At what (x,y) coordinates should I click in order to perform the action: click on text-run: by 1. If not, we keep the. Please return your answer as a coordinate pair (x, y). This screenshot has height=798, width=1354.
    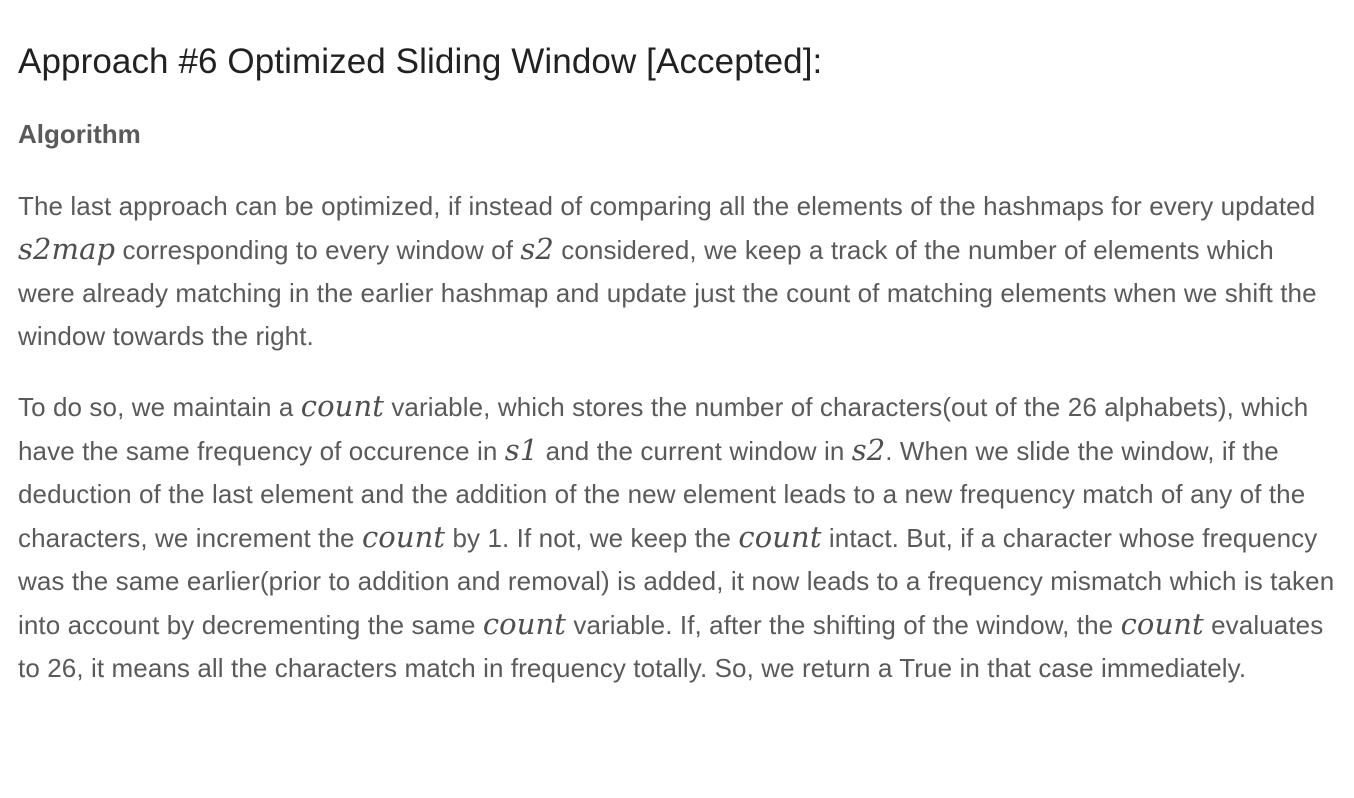
    Looking at the image, I should click on (592, 538).